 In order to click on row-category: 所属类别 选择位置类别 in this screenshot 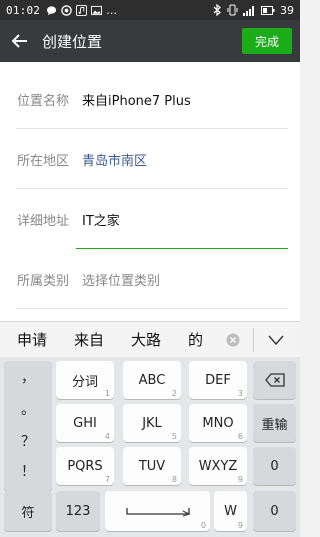, I will do `click(150, 279)`.